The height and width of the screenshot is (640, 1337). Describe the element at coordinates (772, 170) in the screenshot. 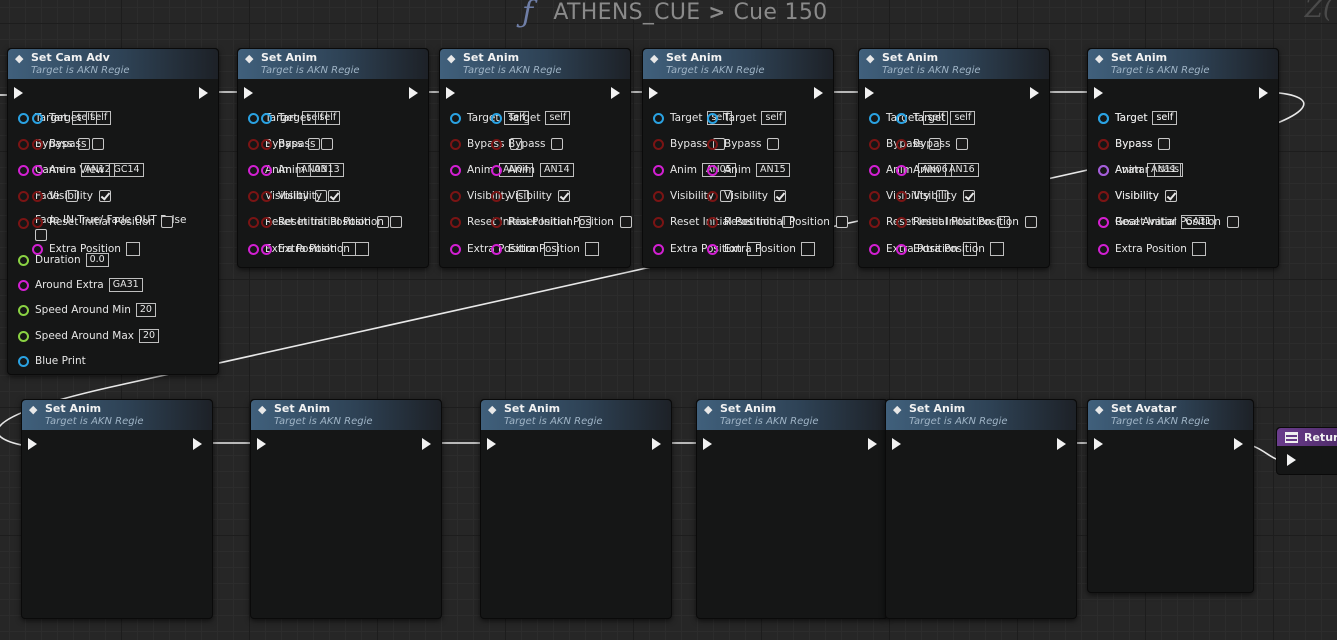

I see `pin-value-field: AN15` at that location.